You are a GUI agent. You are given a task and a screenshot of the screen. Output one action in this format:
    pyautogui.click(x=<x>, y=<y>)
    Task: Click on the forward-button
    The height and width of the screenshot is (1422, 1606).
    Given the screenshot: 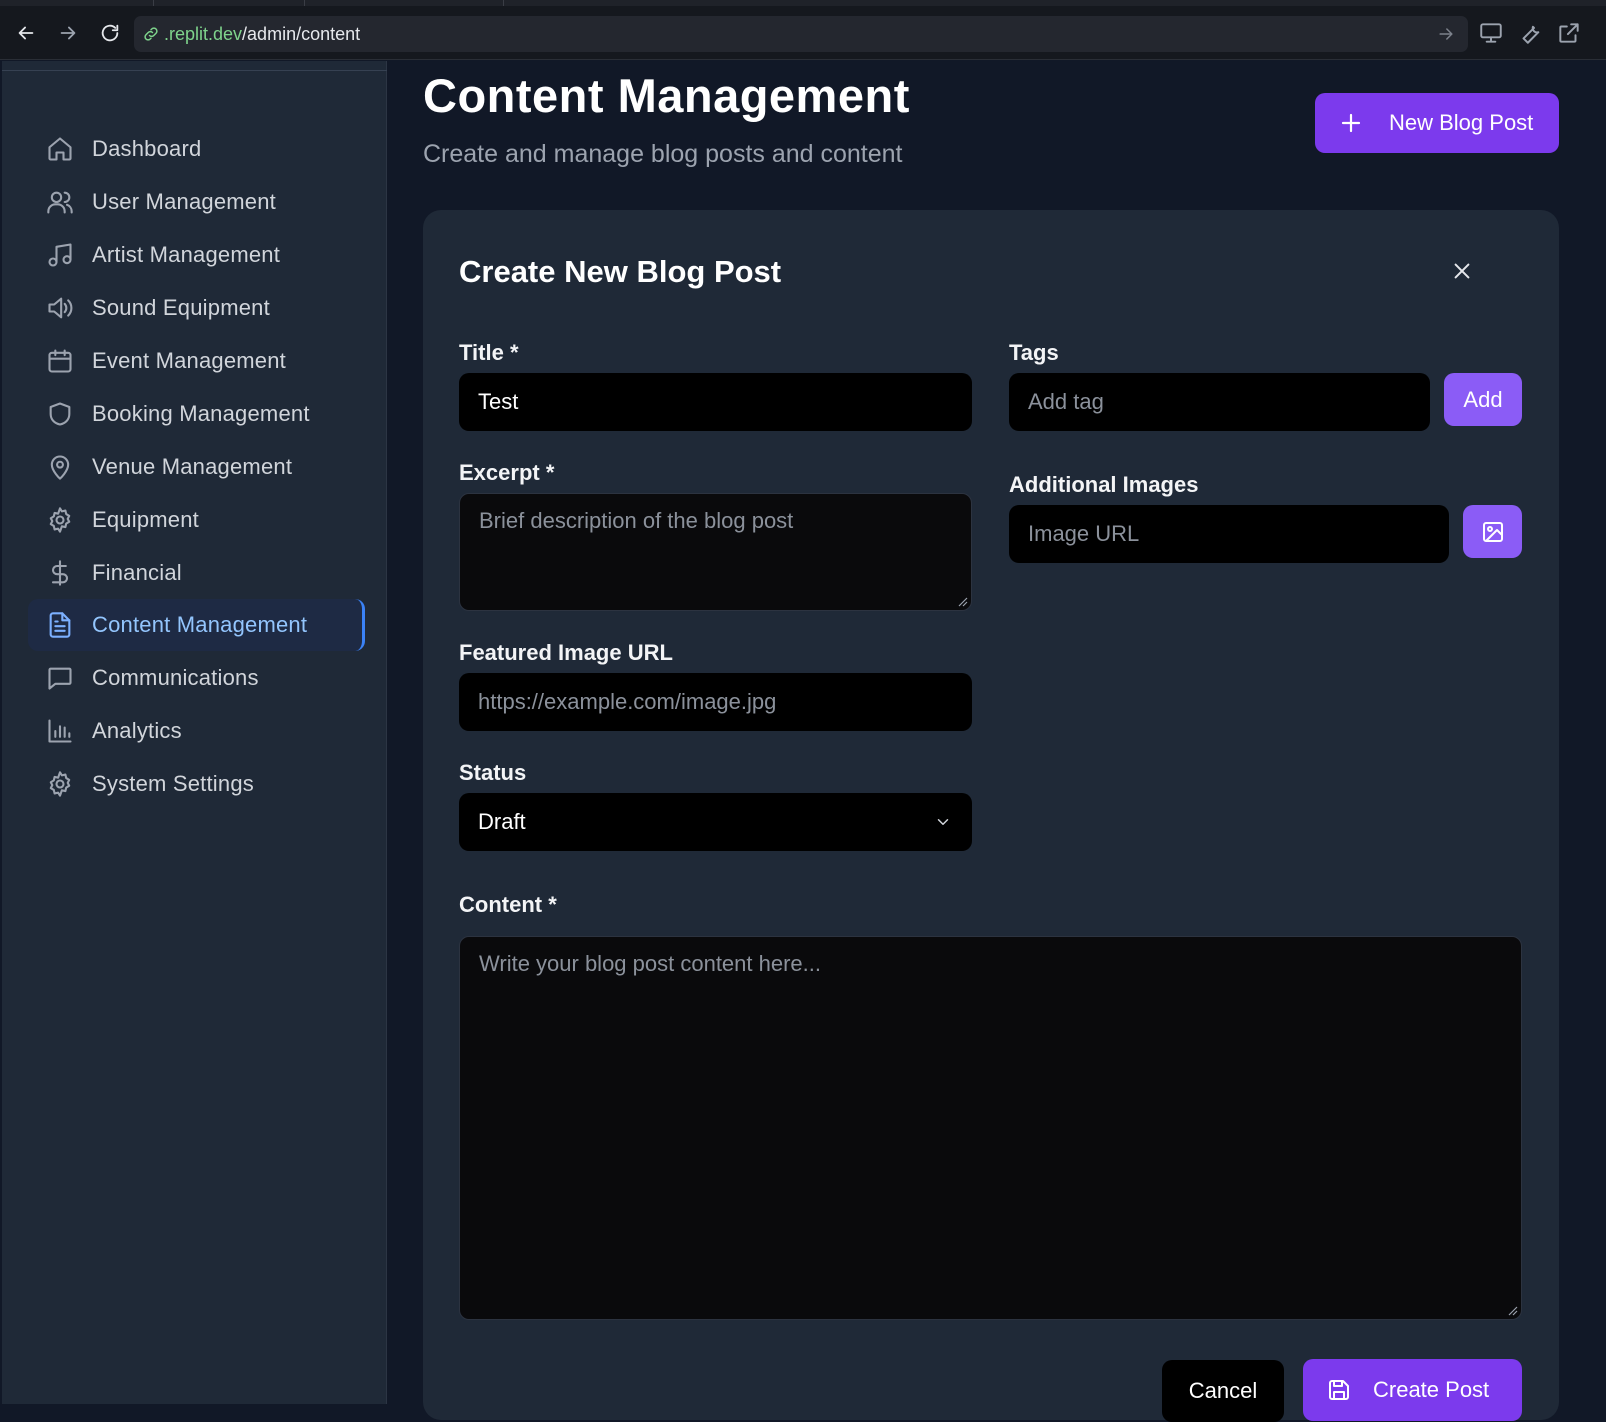 What is the action you would take?
    pyautogui.click(x=68, y=33)
    